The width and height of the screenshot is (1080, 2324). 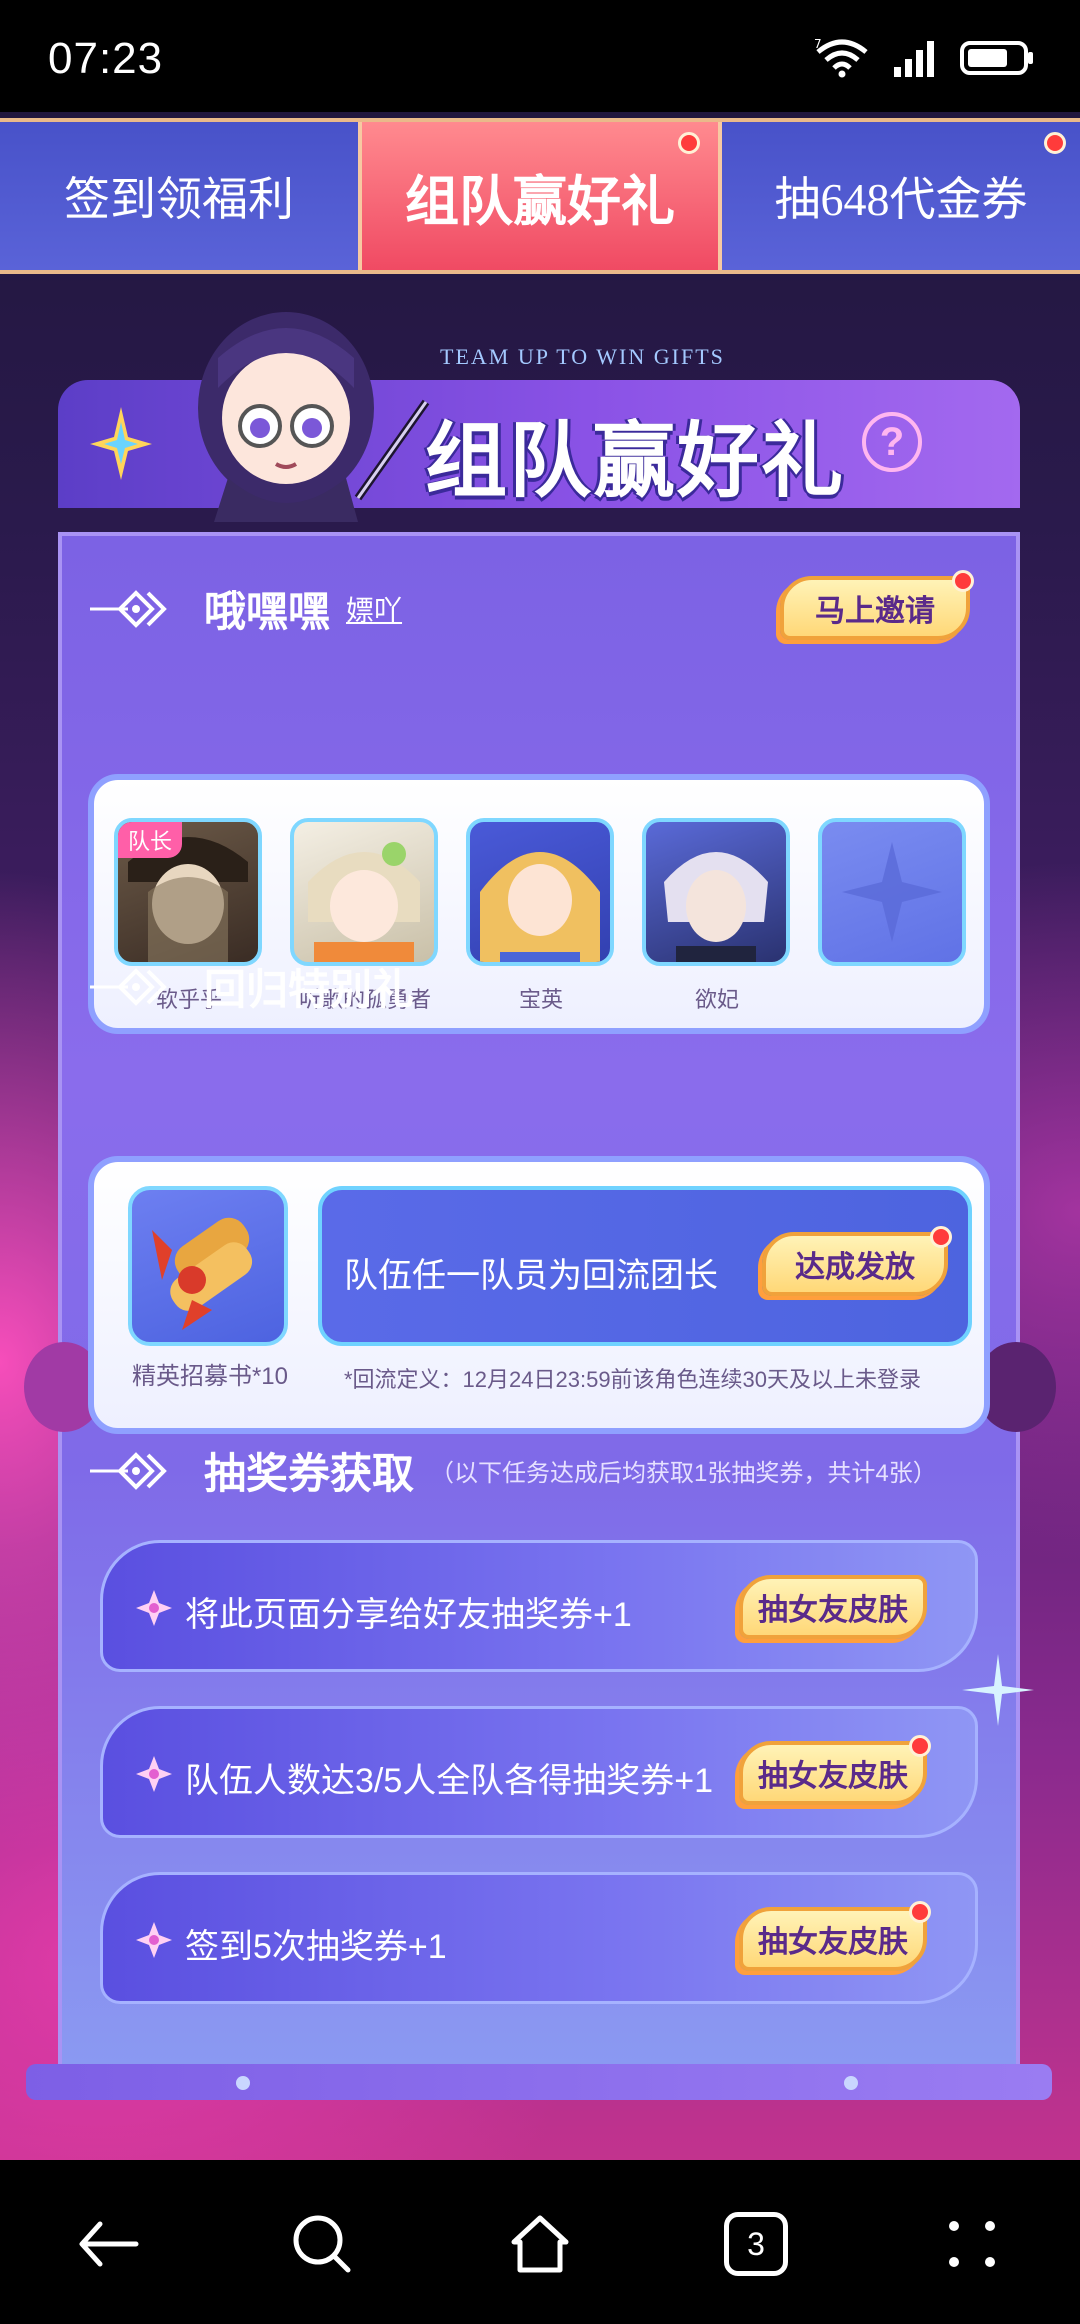 I want to click on team-member: 欲妃, so click(x=717, y=916).